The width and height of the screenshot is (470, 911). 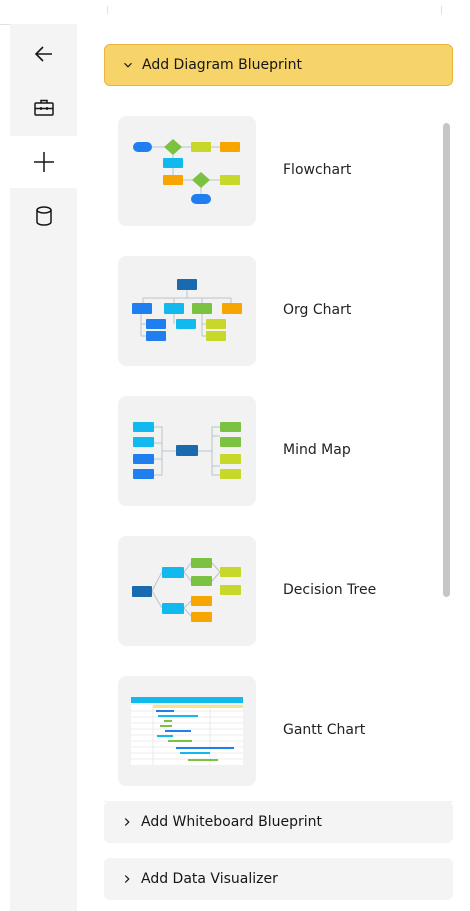 I want to click on database-icon, so click(x=43, y=216).